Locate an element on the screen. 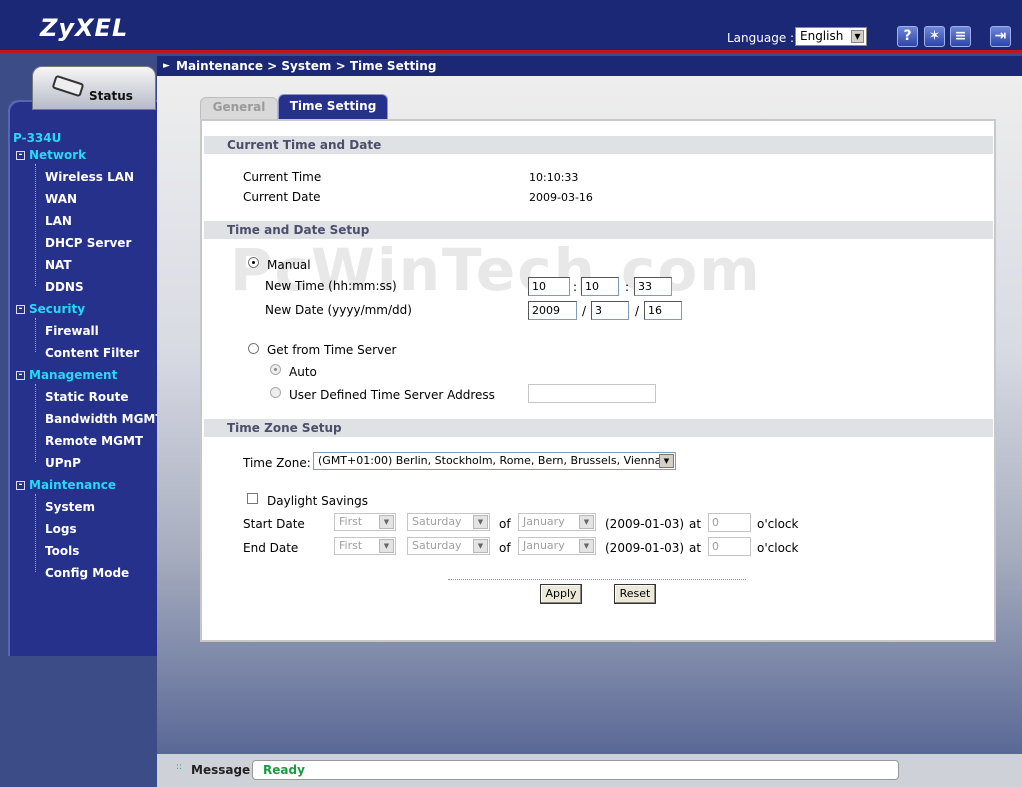 The image size is (1022, 787). nav-item-system: System is located at coordinates (70, 507).